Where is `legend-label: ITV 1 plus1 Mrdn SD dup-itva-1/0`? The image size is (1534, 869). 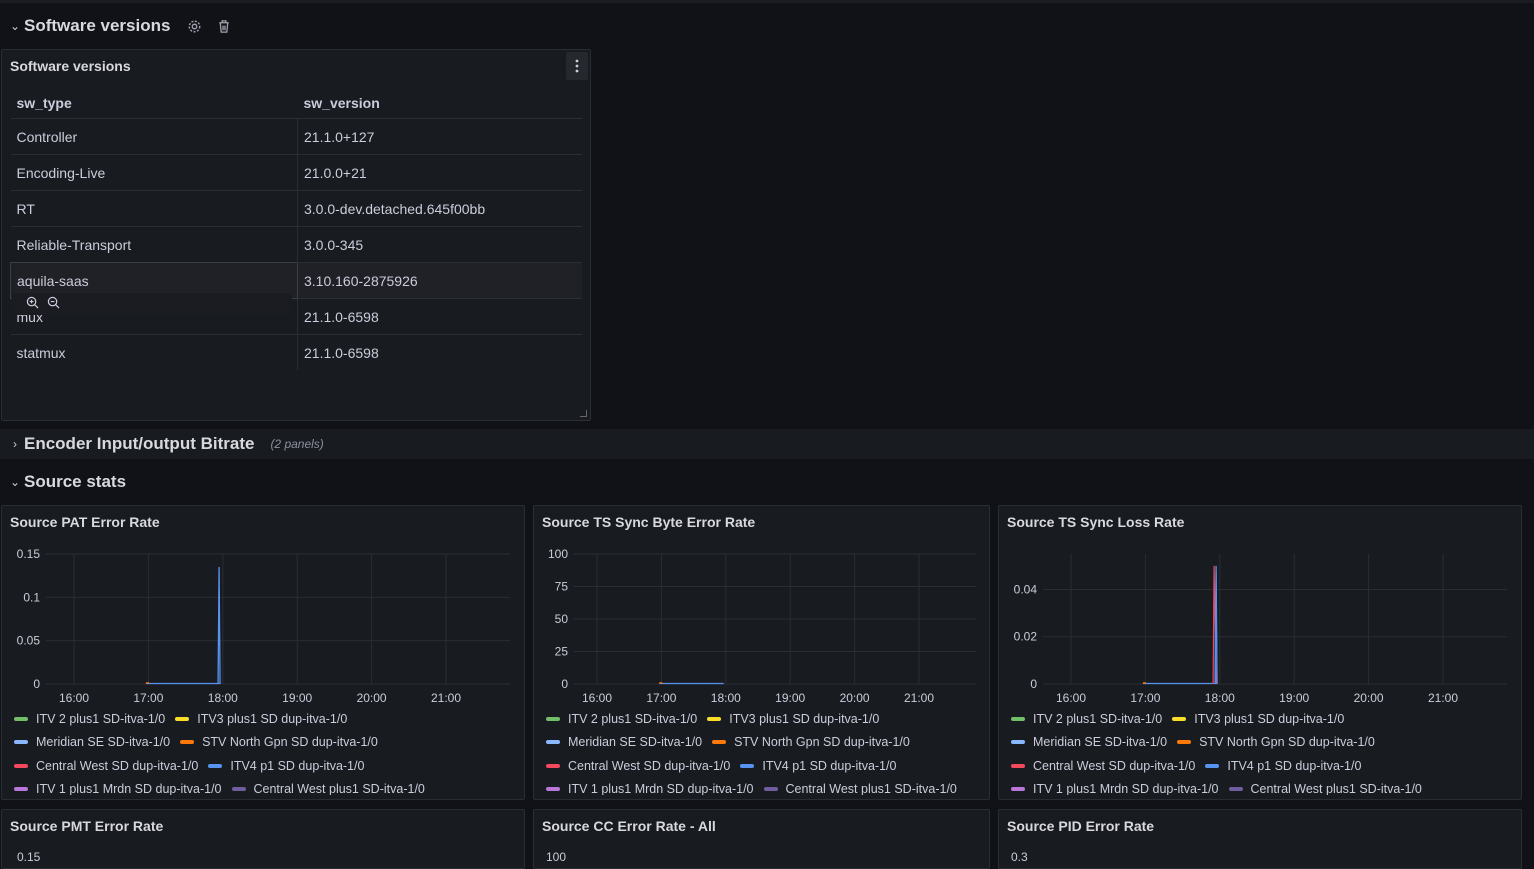
legend-label: ITV 1 plus1 Mrdn SD dup-itva-1/0 is located at coordinates (1126, 788).